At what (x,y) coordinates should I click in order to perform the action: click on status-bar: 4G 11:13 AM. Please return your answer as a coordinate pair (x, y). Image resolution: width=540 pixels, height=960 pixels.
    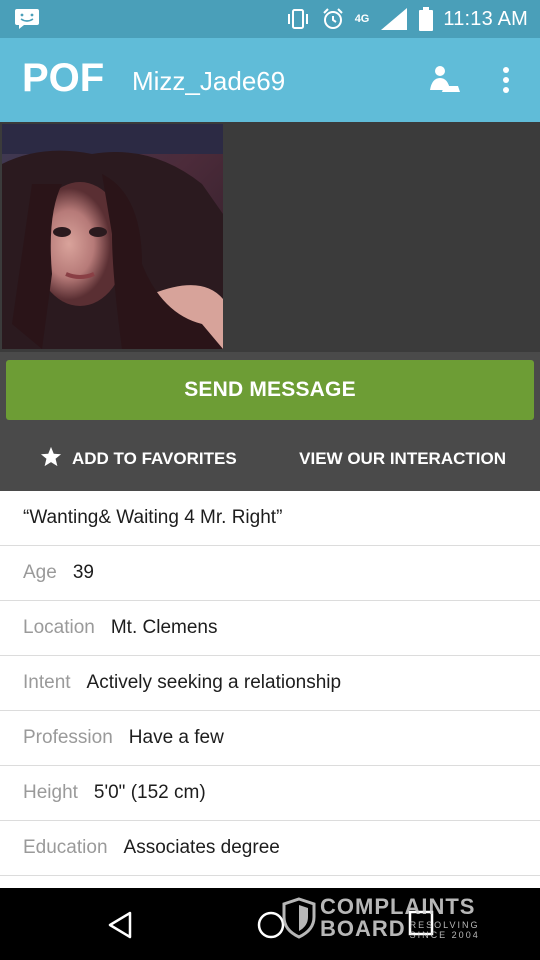
    Looking at the image, I should click on (270, 19).